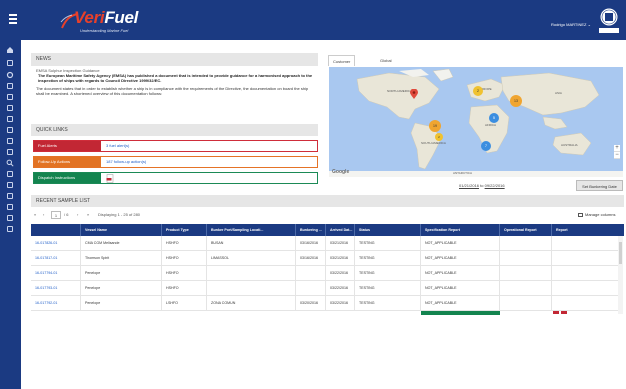 The width and height of the screenshot is (626, 389). I want to click on chart-icon, so click(10, 97).